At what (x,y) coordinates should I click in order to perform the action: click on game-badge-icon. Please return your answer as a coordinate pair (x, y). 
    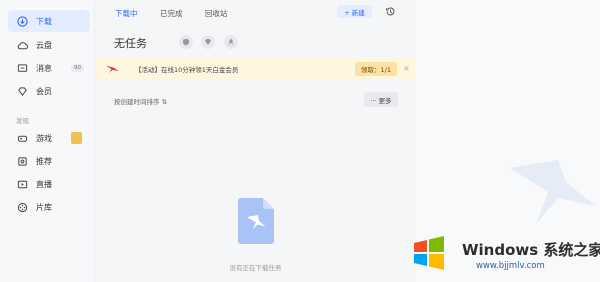
    Looking at the image, I should click on (76, 138).